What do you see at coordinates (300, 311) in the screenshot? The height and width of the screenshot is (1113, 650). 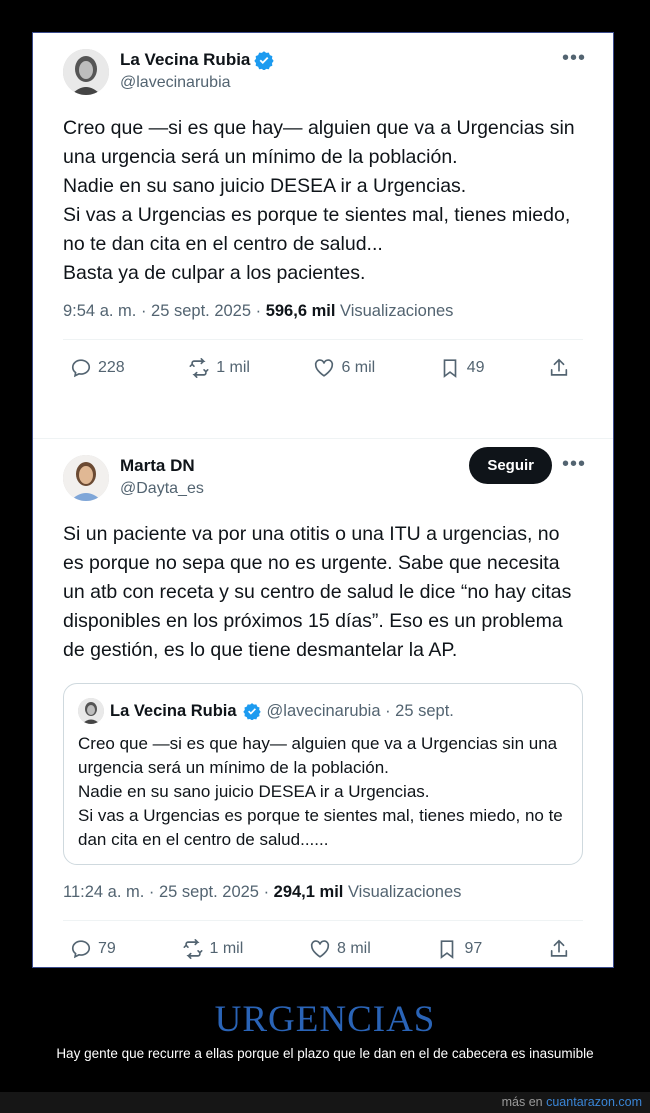 I see `view-count: 596,6 mil` at bounding box center [300, 311].